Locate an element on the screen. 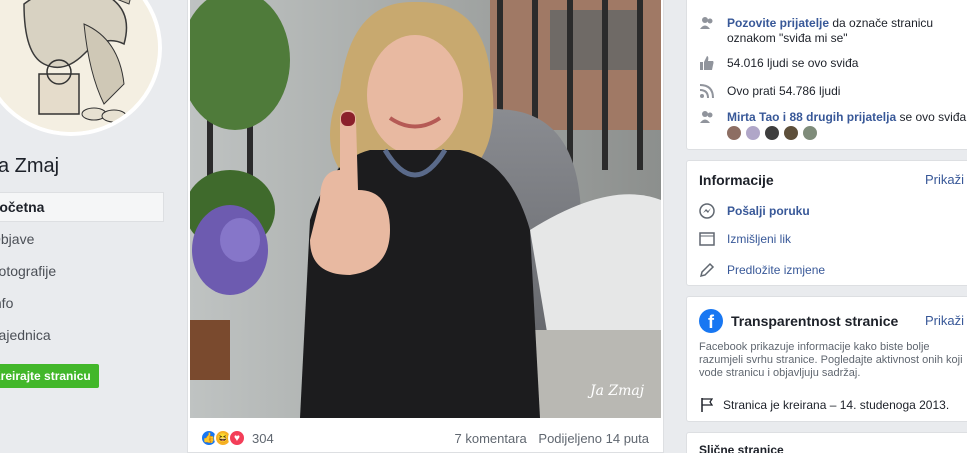  invite-text: da označe stranicu is located at coordinates (881, 23).